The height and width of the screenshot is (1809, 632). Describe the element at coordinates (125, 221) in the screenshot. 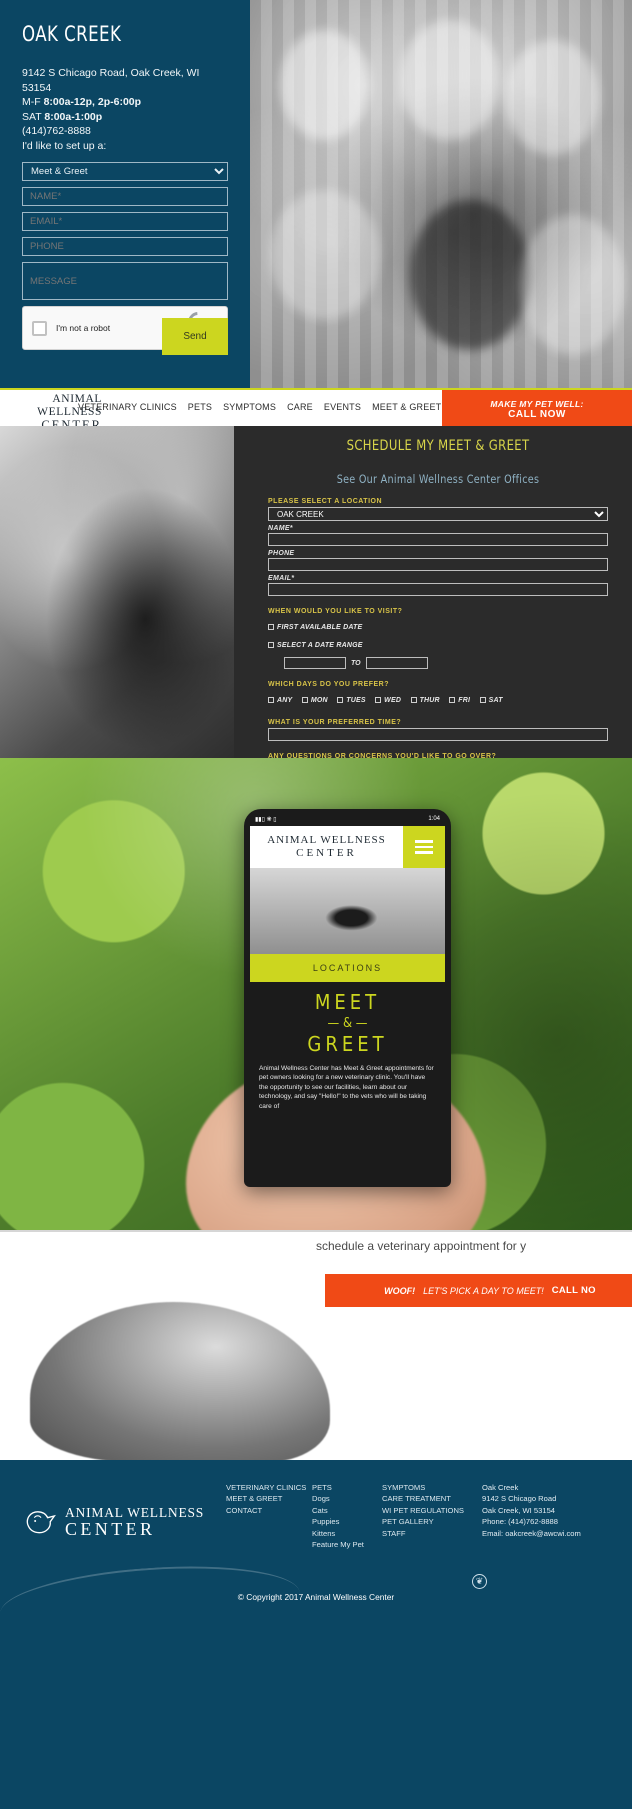

I see `email-input` at that location.